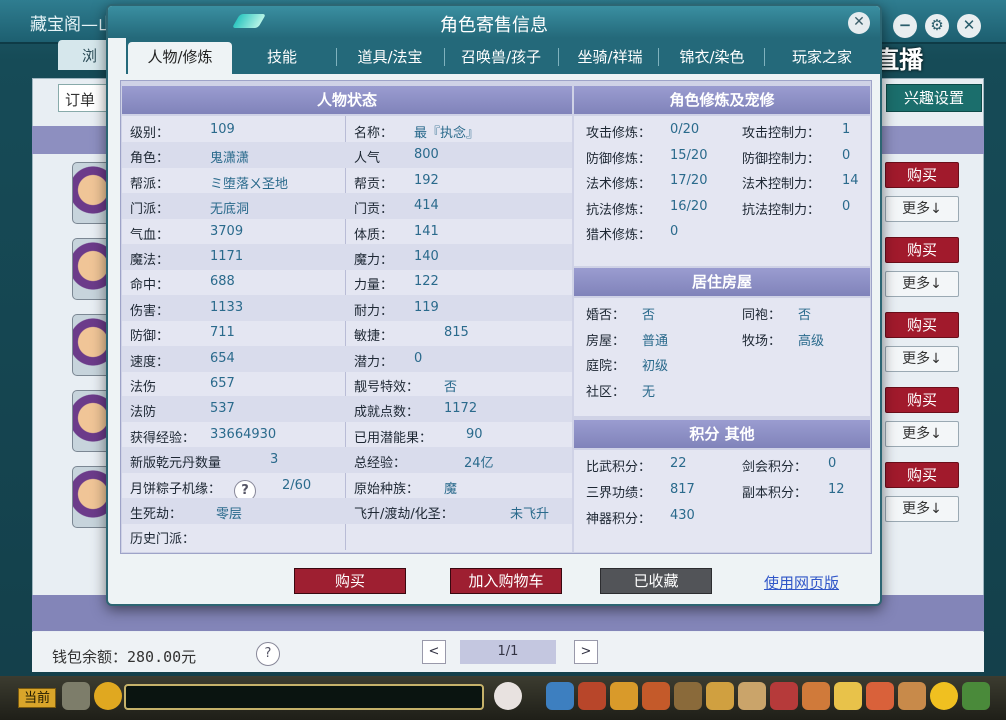 This screenshot has height=720, width=1006. Describe the element at coordinates (304, 697) in the screenshot. I see `chat-input` at that location.